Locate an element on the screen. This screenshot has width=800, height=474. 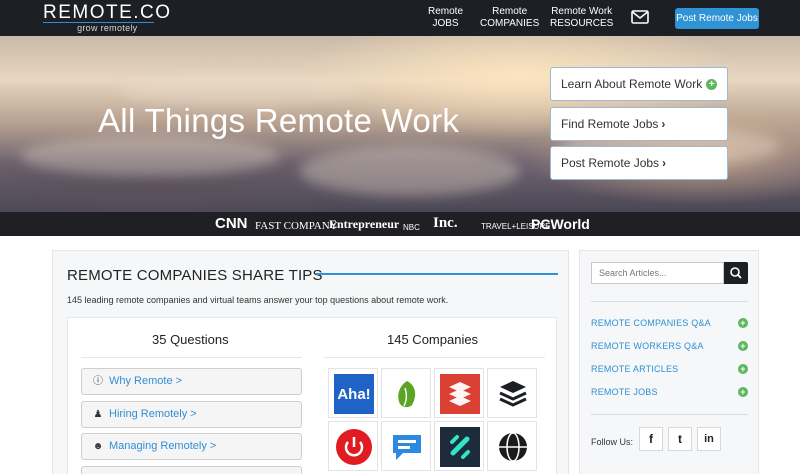
evernote-leaf-logo is located at coordinates (407, 394).